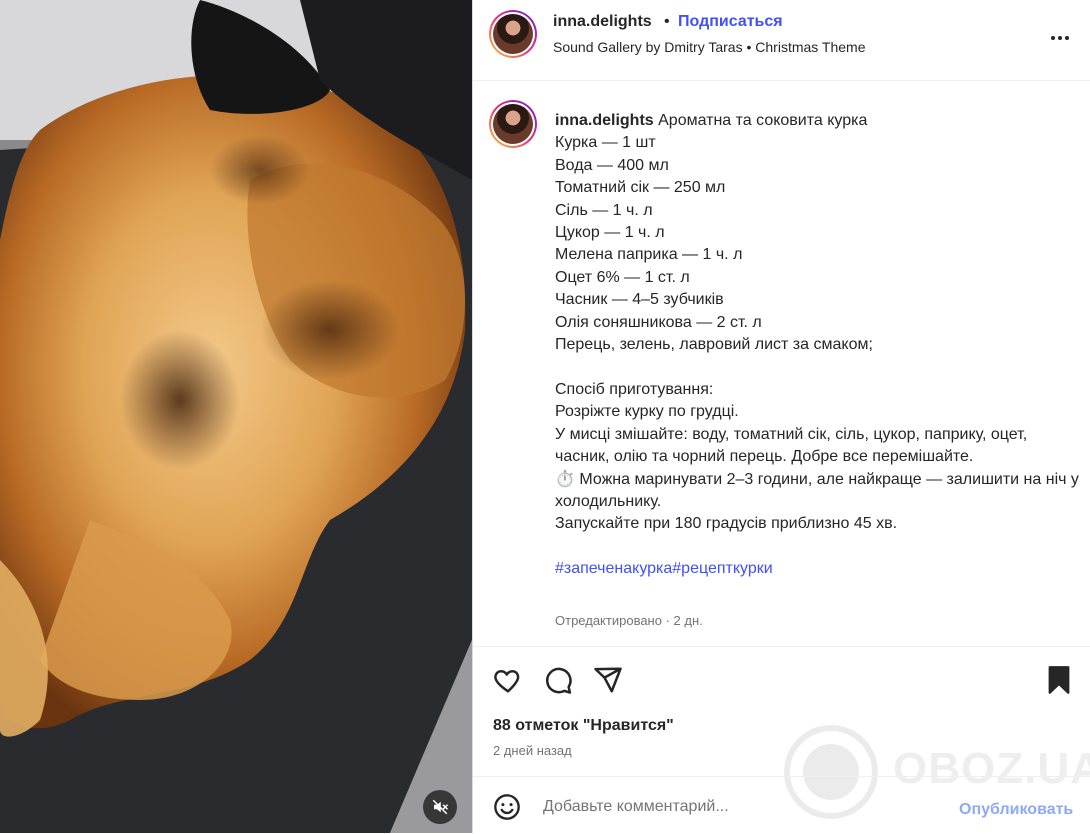  I want to click on avatar, so click(513, 34).